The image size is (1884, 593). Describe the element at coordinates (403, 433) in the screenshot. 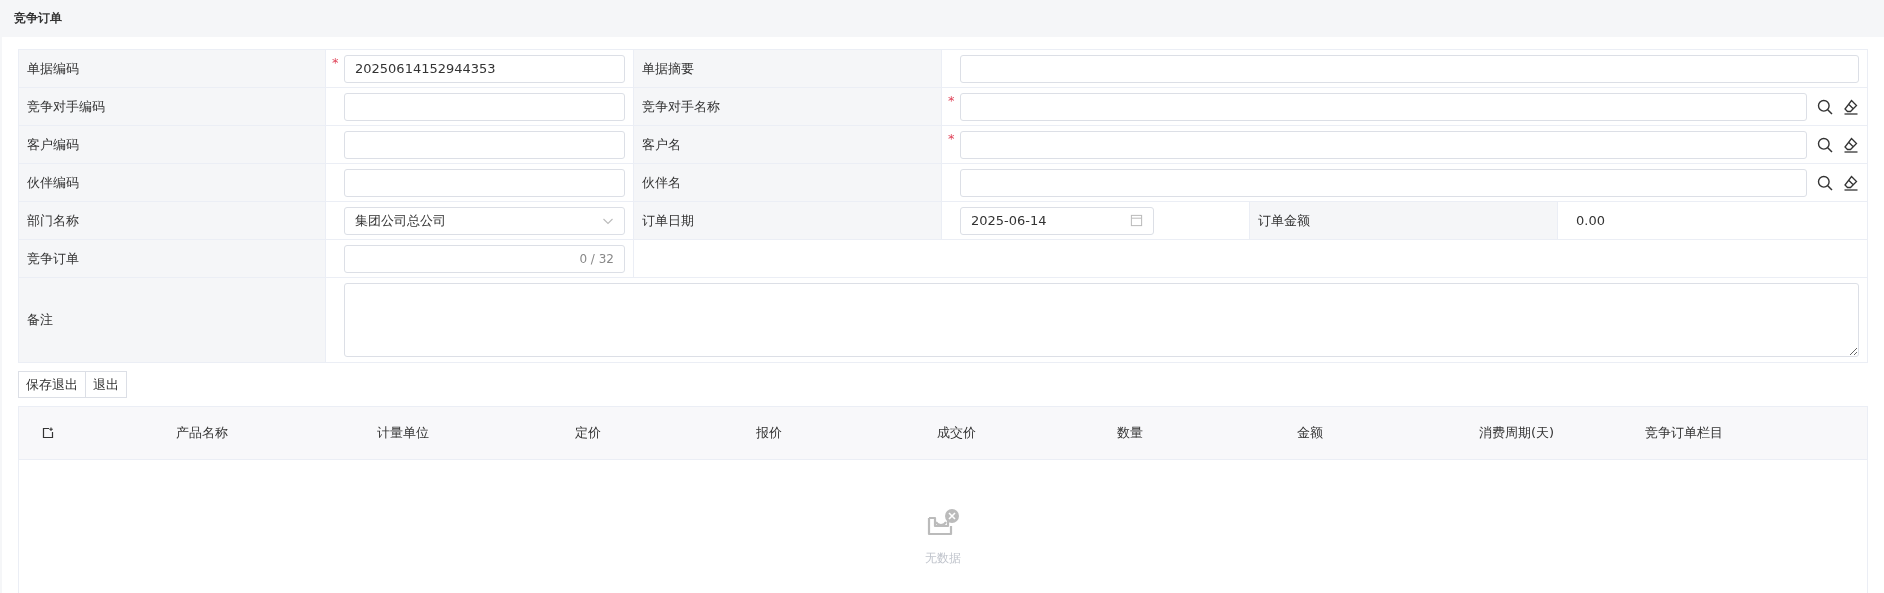

I see `column-header: 计量单位` at that location.